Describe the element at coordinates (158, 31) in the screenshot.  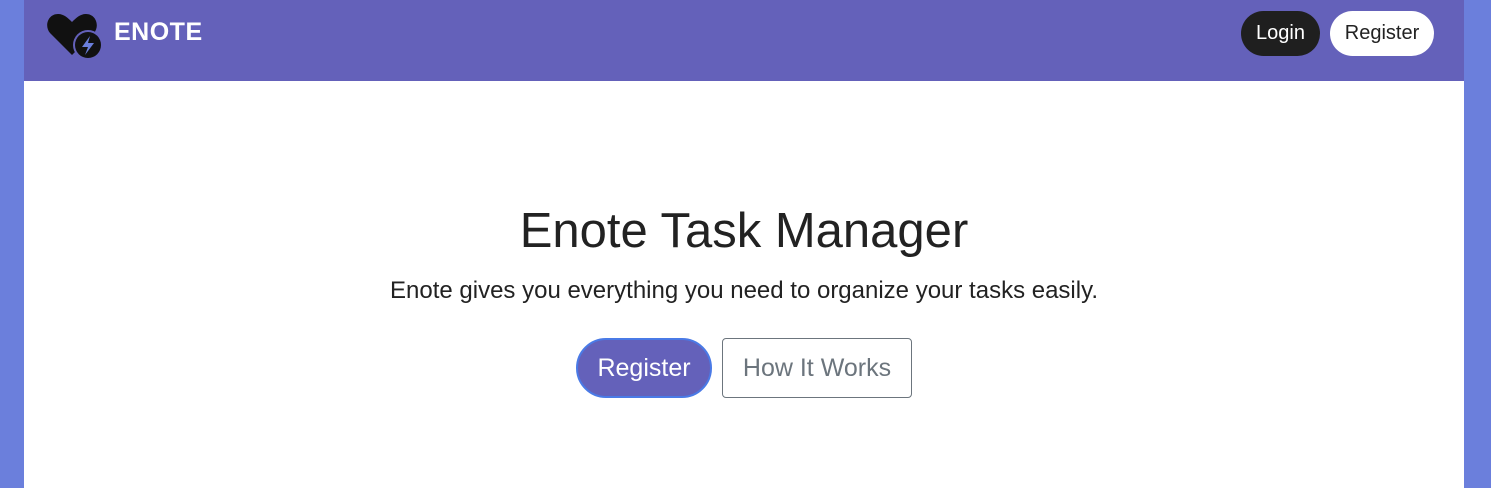
I see `brand-name: ENOTE` at that location.